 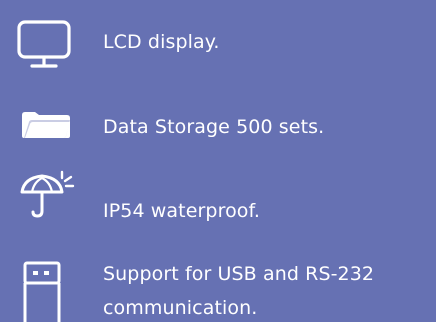 What do you see at coordinates (214, 127) in the screenshot?
I see `feature-label-data-storage: Data Storage 500 sets.` at bounding box center [214, 127].